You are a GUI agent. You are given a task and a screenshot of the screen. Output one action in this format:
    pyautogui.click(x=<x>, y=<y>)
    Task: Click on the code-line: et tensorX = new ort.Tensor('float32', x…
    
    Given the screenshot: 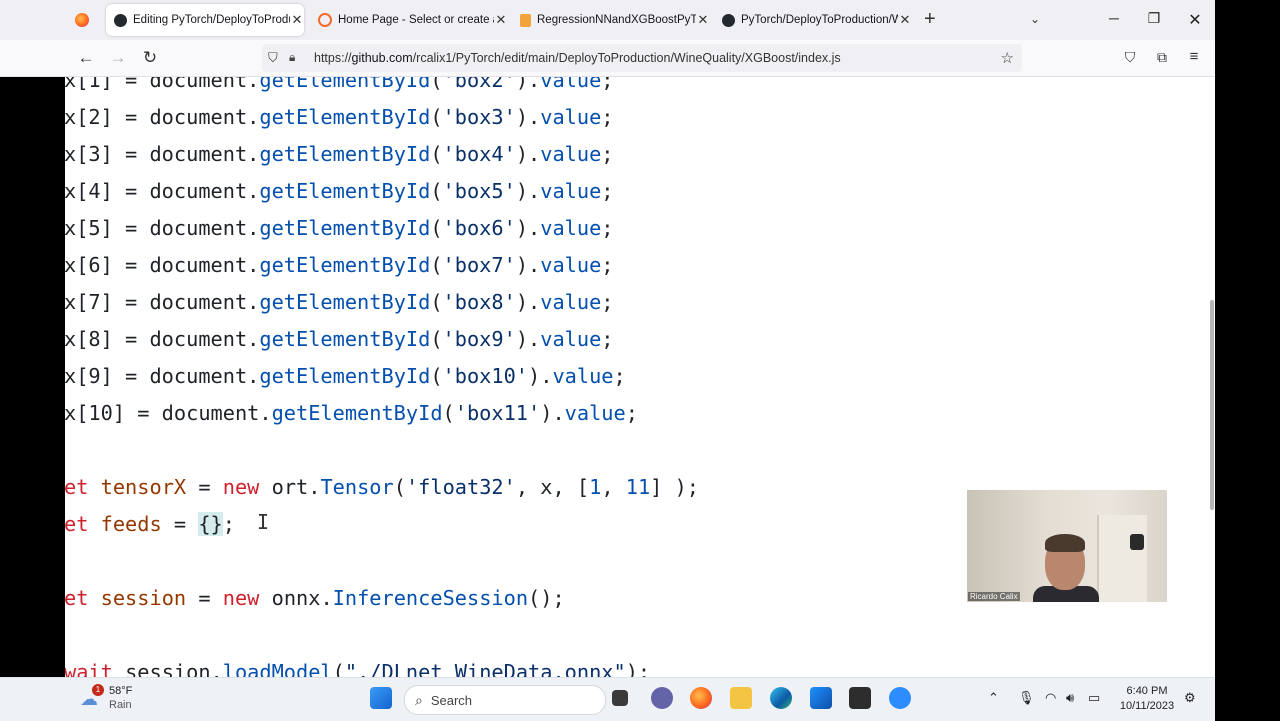 What is the action you would take?
    pyautogui.click(x=382, y=487)
    